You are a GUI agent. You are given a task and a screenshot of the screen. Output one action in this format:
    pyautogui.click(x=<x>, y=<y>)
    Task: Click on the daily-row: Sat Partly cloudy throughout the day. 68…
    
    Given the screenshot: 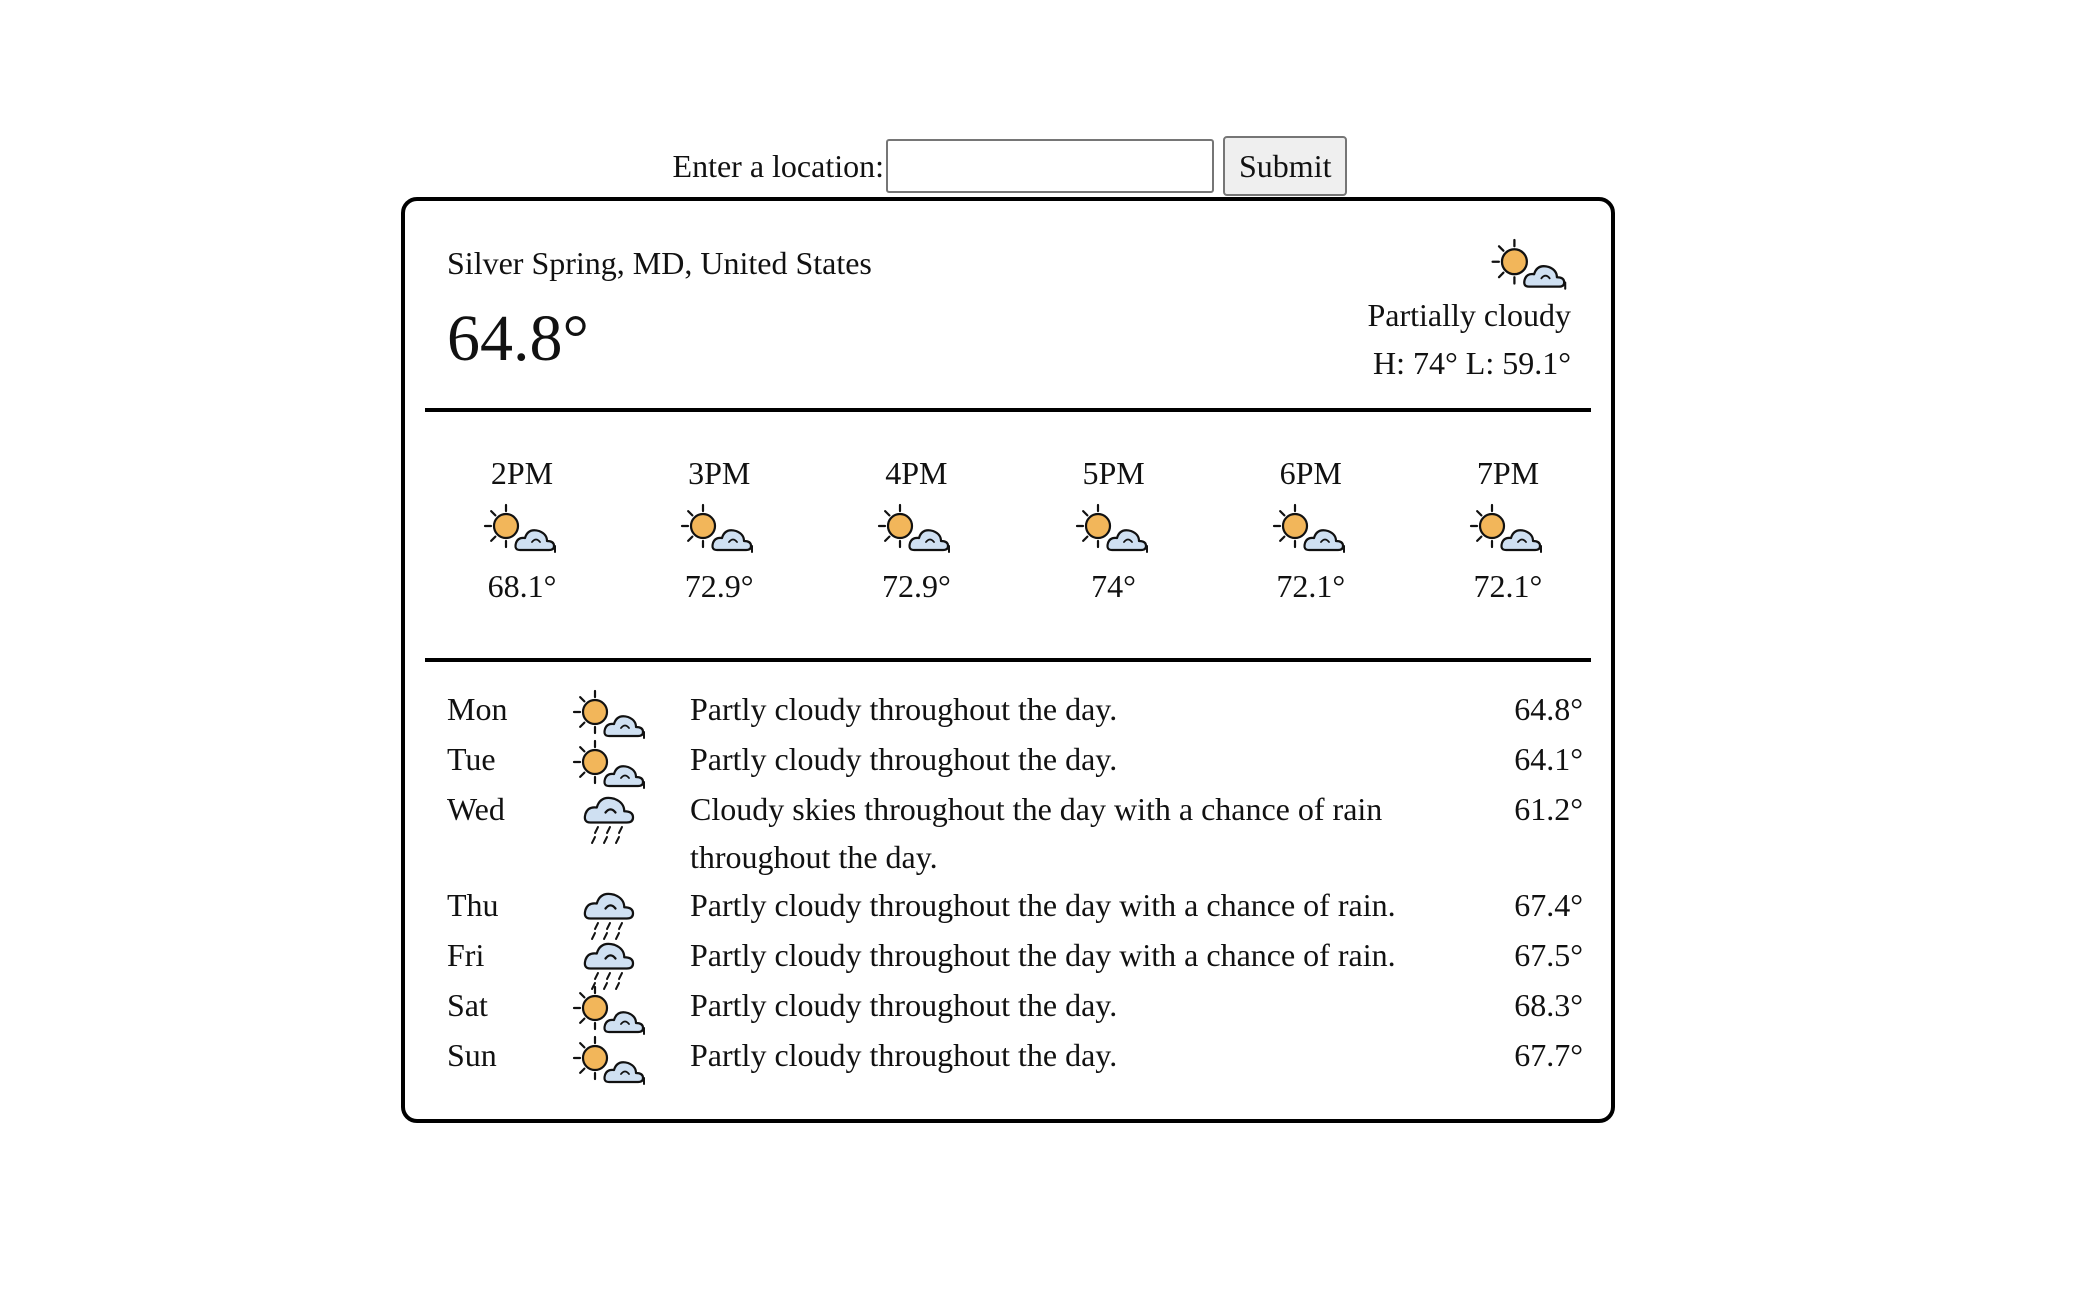 What is the action you would take?
    pyautogui.click(x=1015, y=1008)
    